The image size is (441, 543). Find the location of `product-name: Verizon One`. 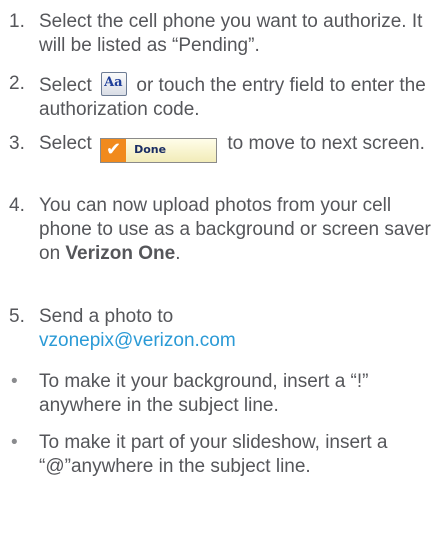

product-name: Verizon One is located at coordinates (120, 253).